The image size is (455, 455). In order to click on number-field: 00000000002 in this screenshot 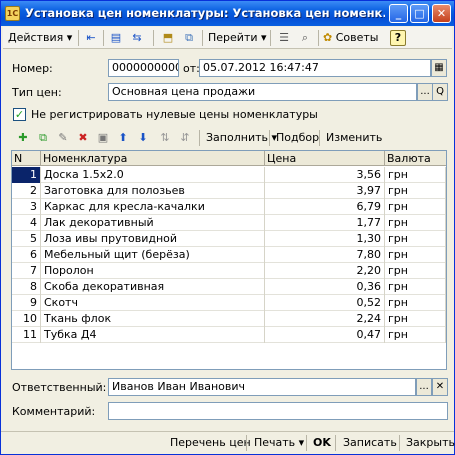, I will do `click(143, 68)`.